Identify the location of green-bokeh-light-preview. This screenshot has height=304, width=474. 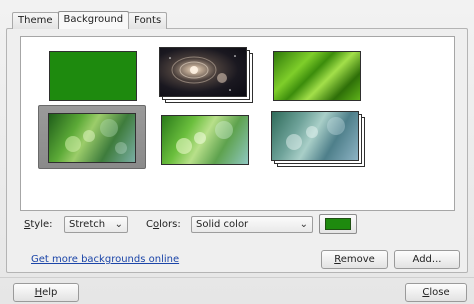
(205, 140).